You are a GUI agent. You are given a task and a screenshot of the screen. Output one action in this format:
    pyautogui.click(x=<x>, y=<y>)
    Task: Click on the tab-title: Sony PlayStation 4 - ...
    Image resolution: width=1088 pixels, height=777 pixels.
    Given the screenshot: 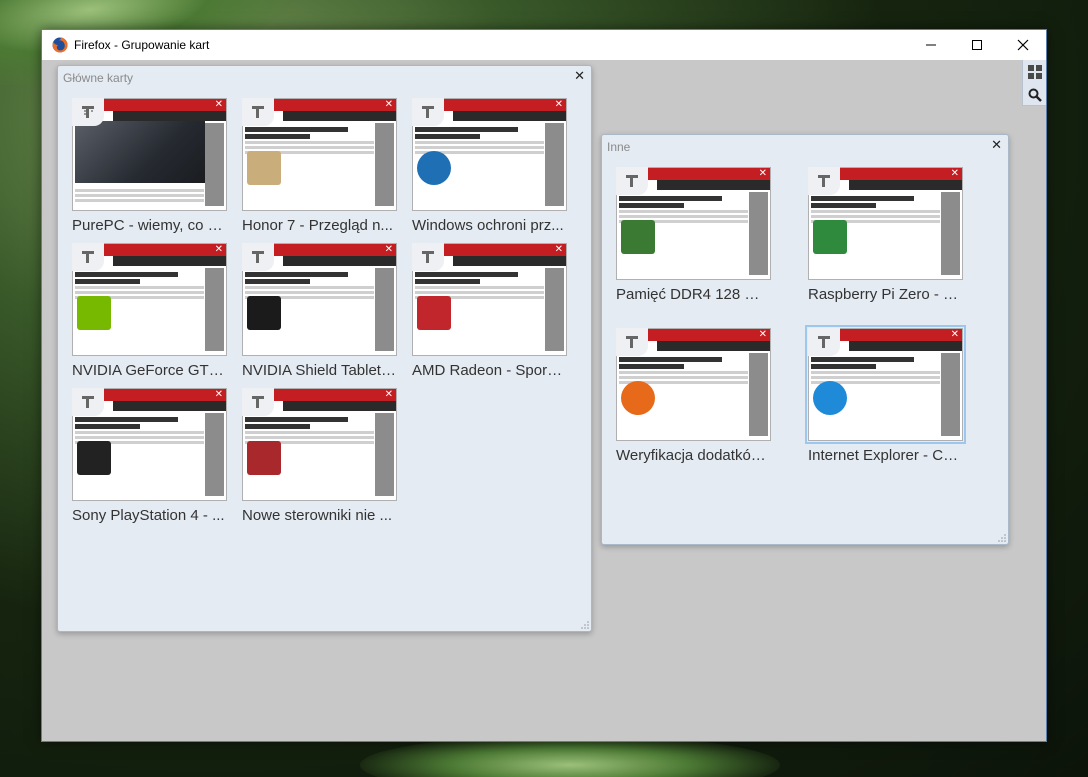 What is the action you would take?
    pyautogui.click(x=148, y=515)
    